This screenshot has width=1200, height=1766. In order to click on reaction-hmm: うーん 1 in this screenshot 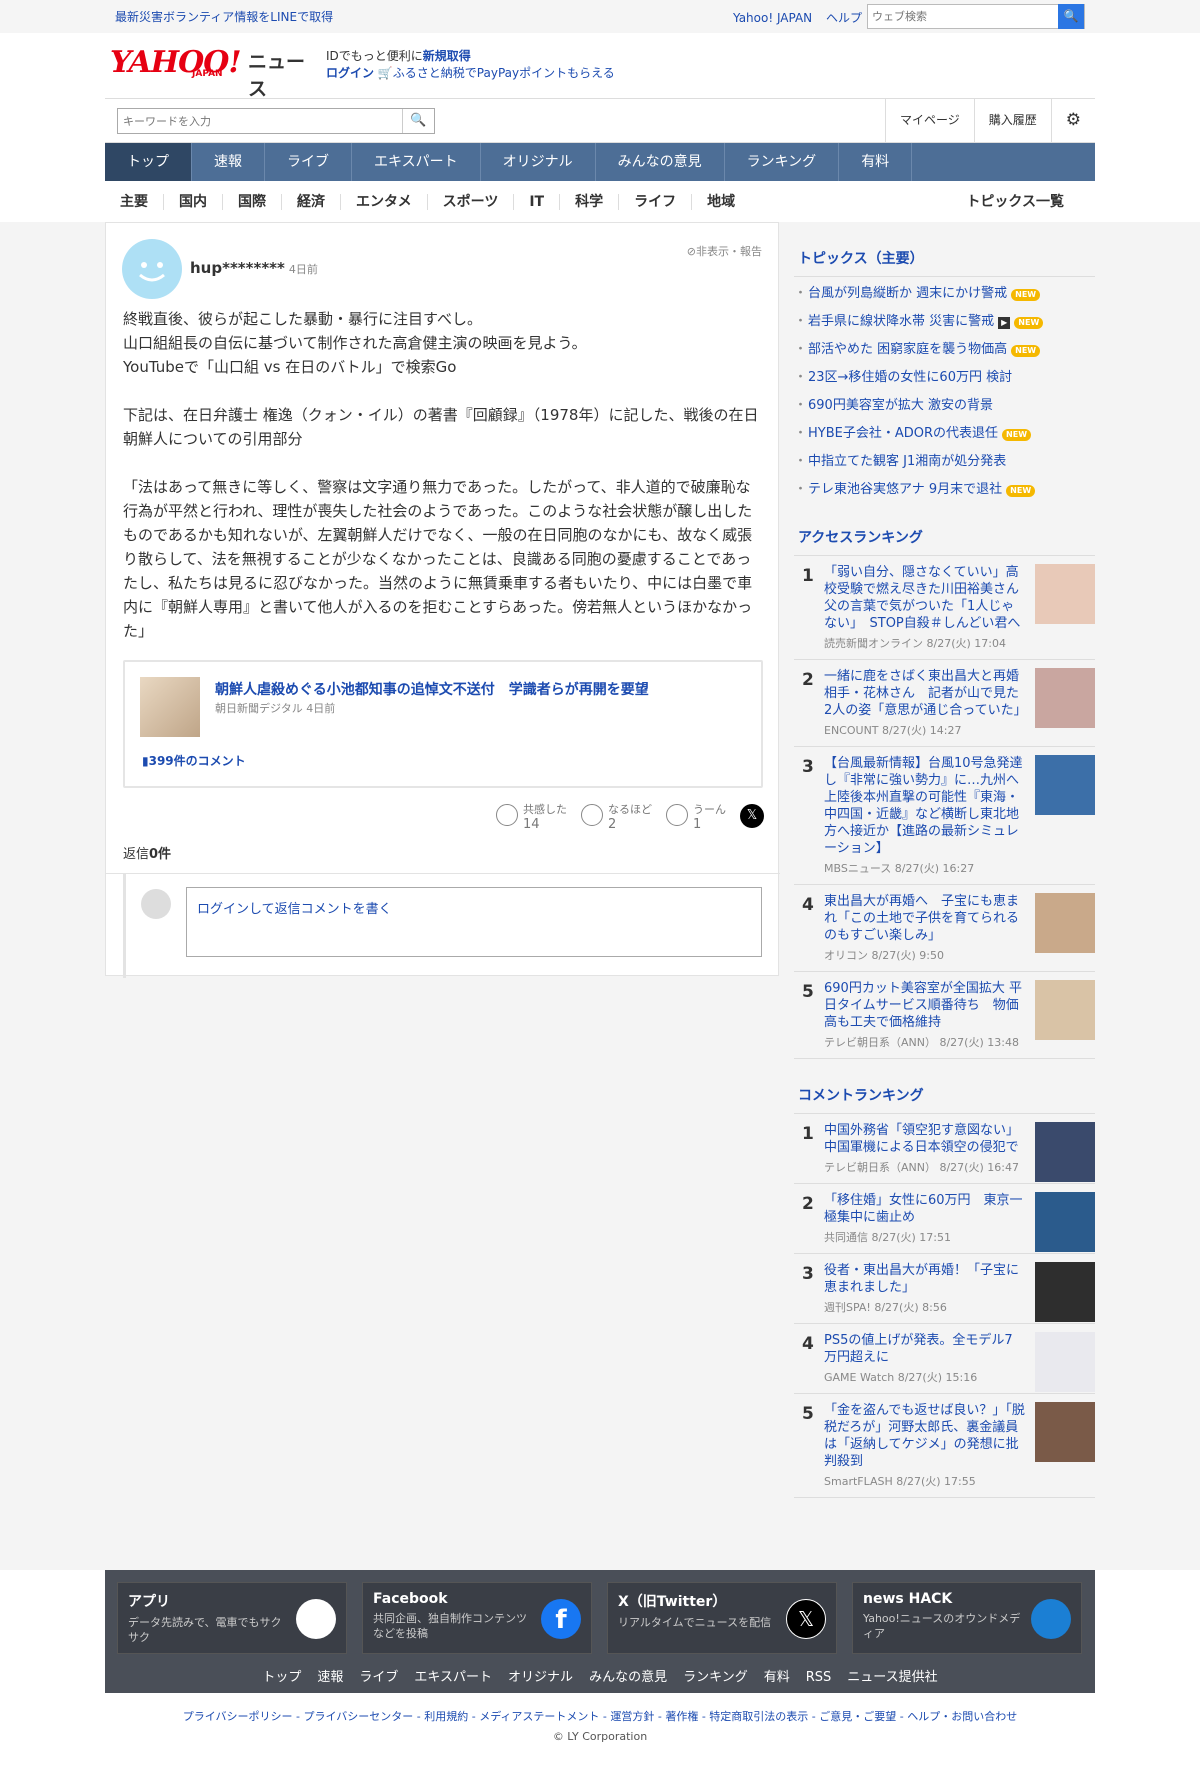, I will do `click(696, 816)`.